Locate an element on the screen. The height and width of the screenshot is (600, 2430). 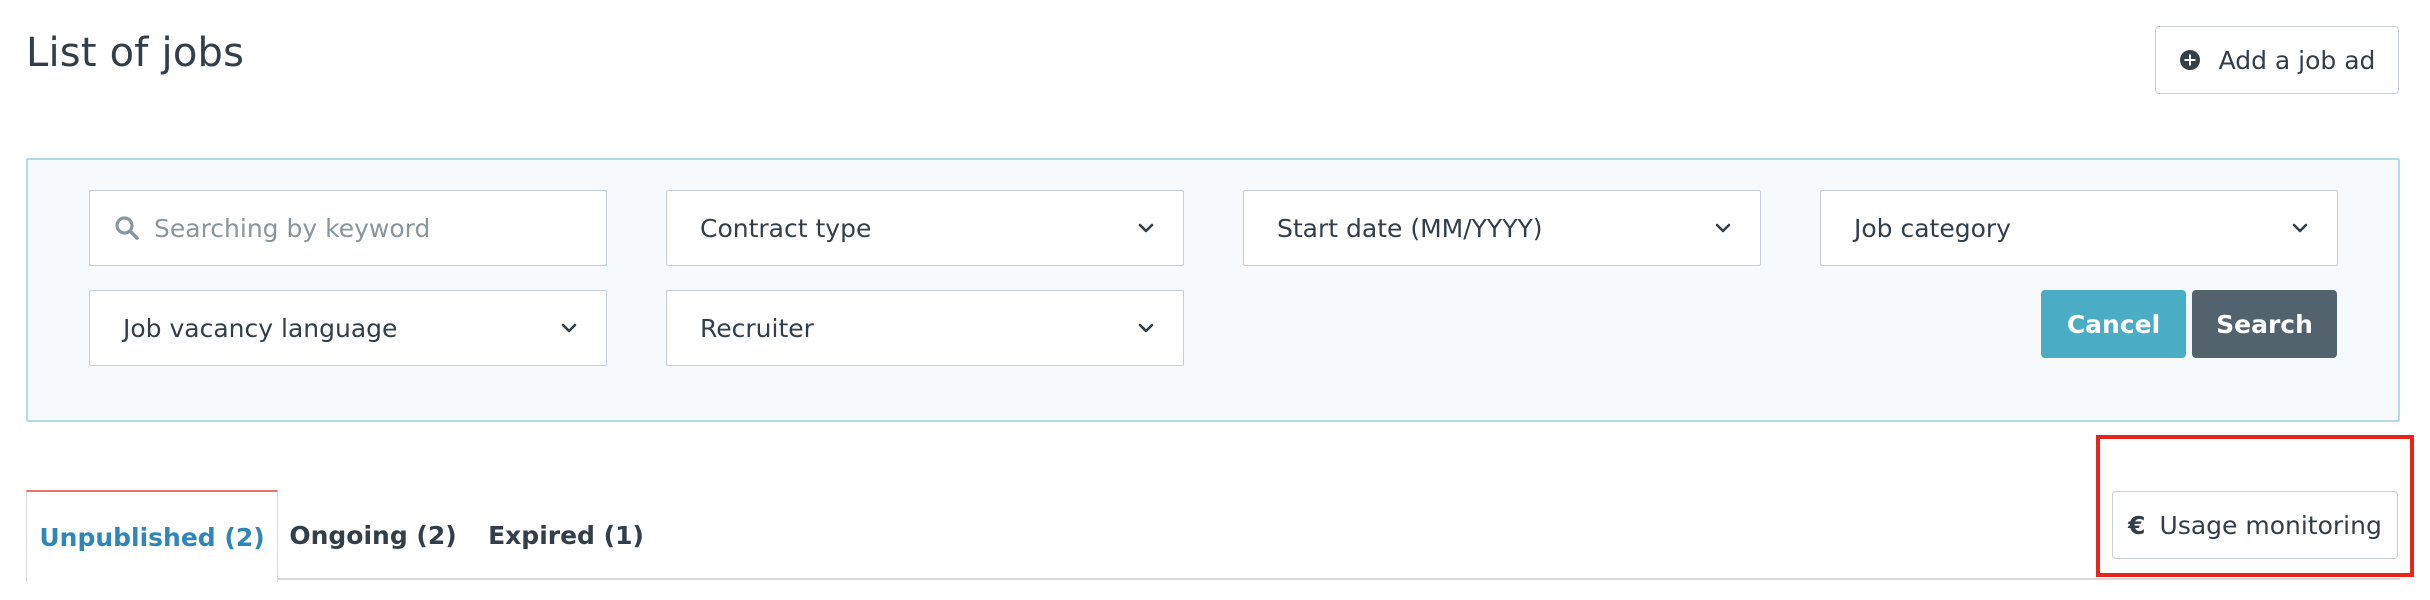
euro-icon: € is located at coordinates (2137, 525).